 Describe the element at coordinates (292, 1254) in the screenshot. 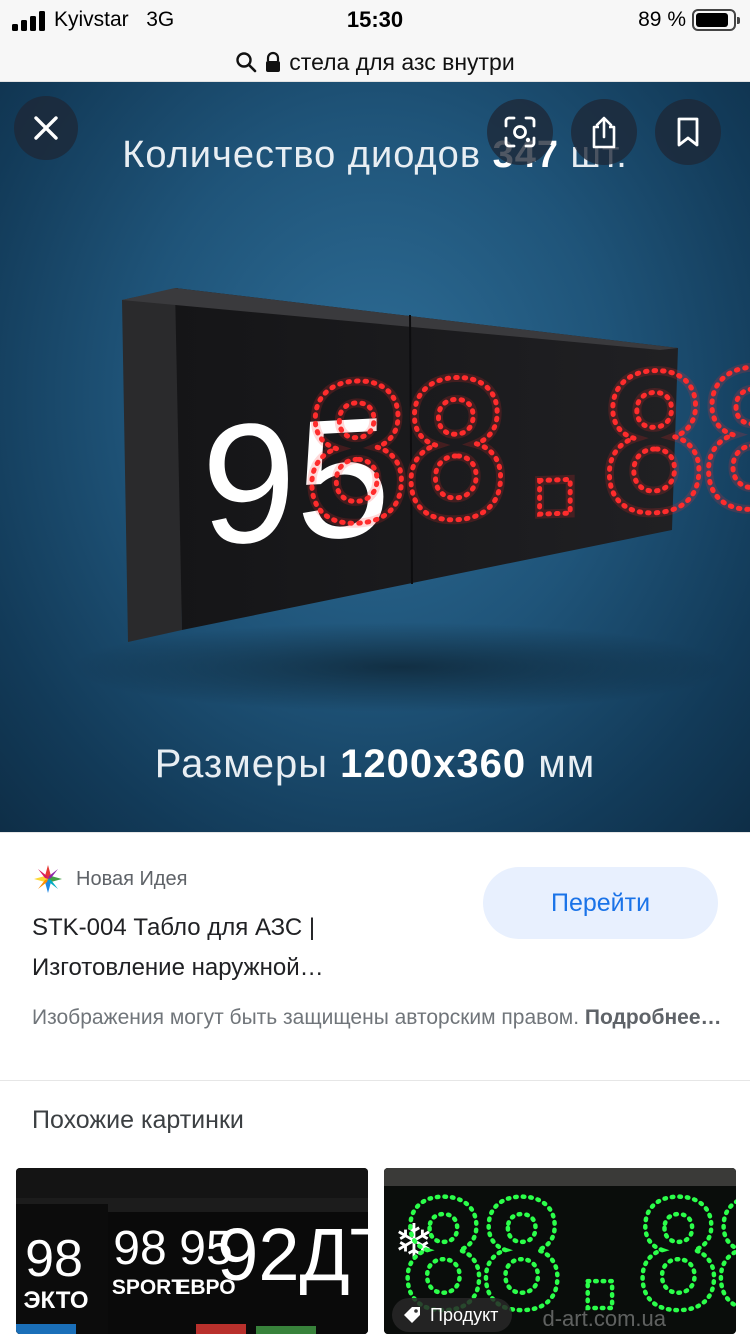

I see `grade-92dt: 92ДТ` at that location.